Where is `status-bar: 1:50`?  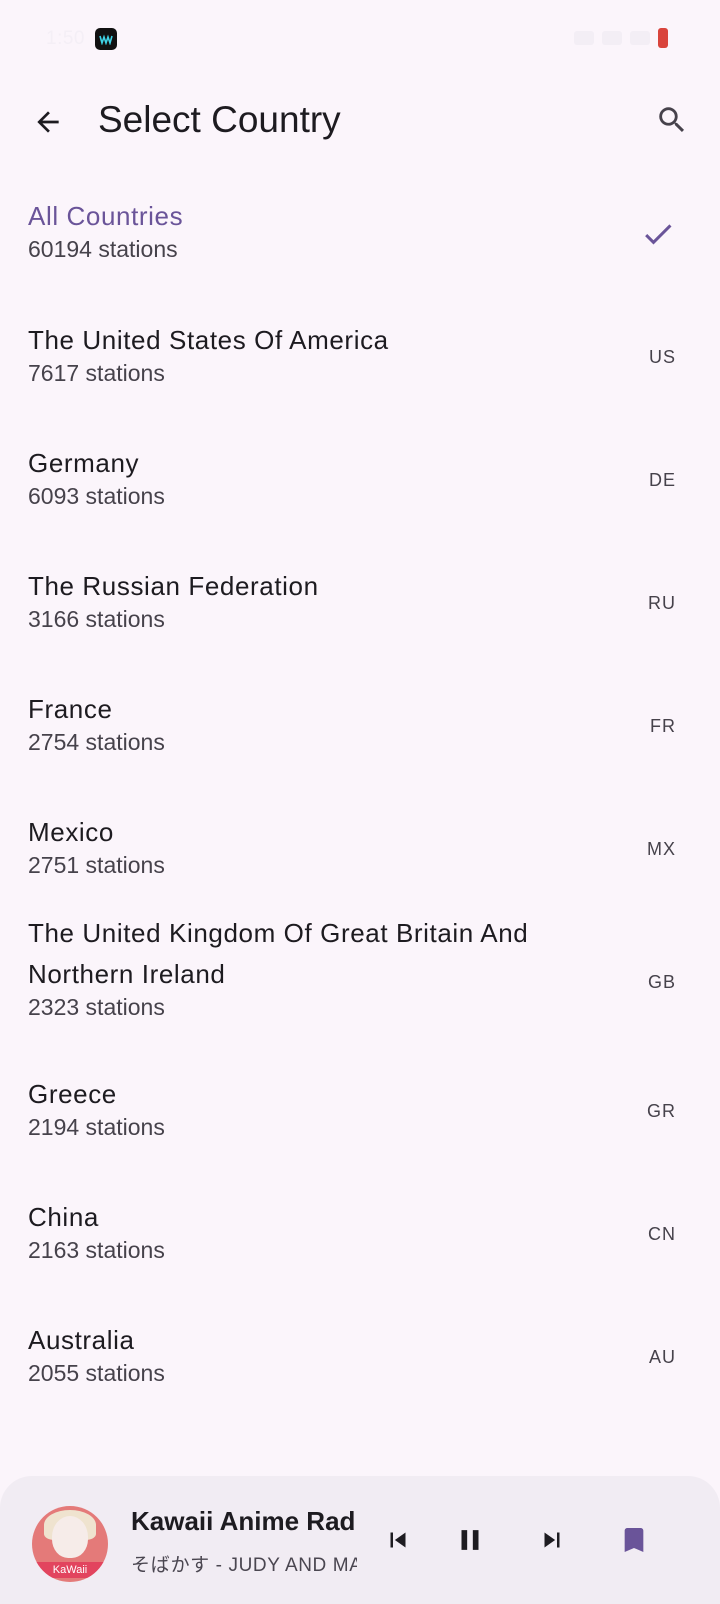
status-bar: 1:50 is located at coordinates (360, 40).